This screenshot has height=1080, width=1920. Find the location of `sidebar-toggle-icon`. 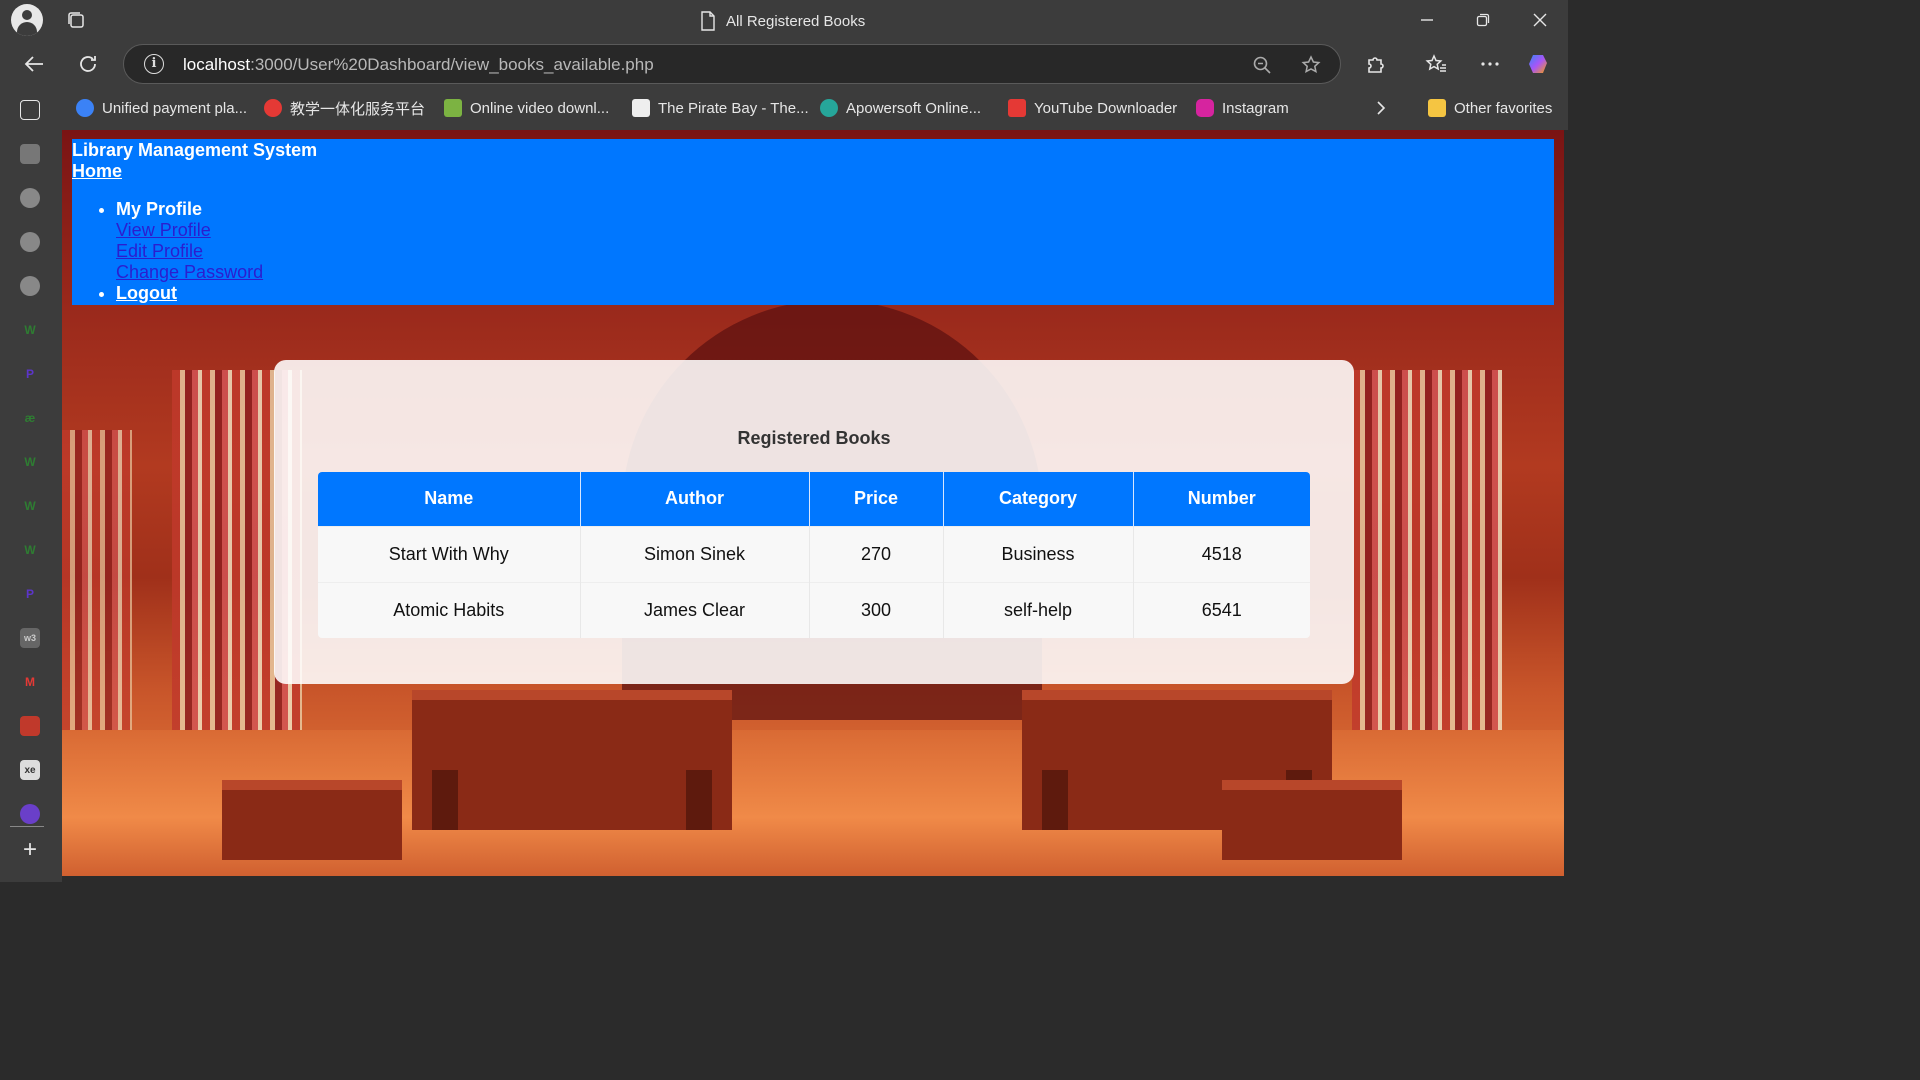

sidebar-toggle-icon is located at coordinates (30, 110).